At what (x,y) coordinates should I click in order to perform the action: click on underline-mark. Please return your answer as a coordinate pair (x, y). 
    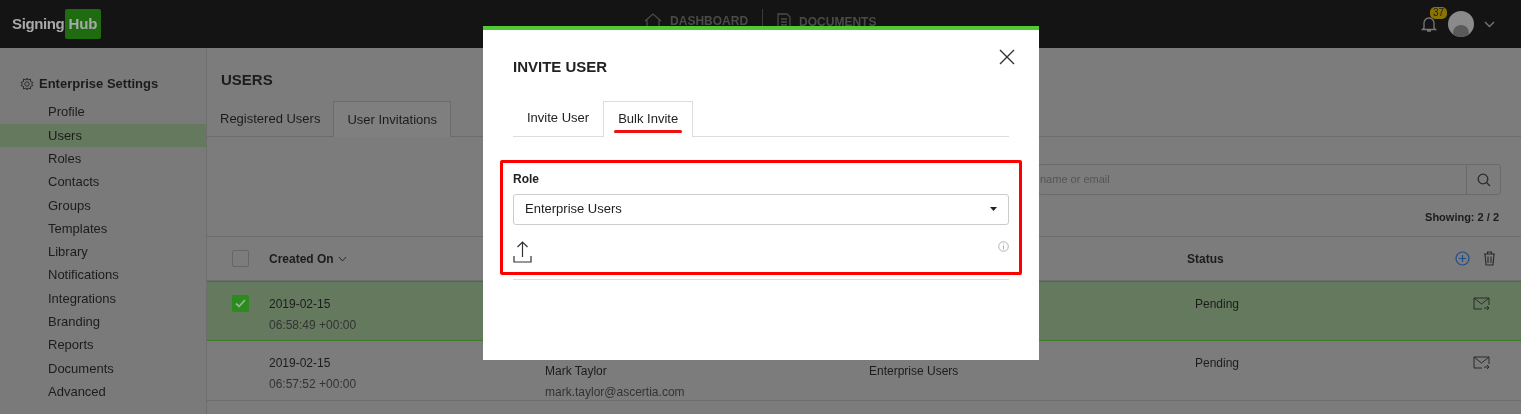
    Looking at the image, I should click on (648, 131).